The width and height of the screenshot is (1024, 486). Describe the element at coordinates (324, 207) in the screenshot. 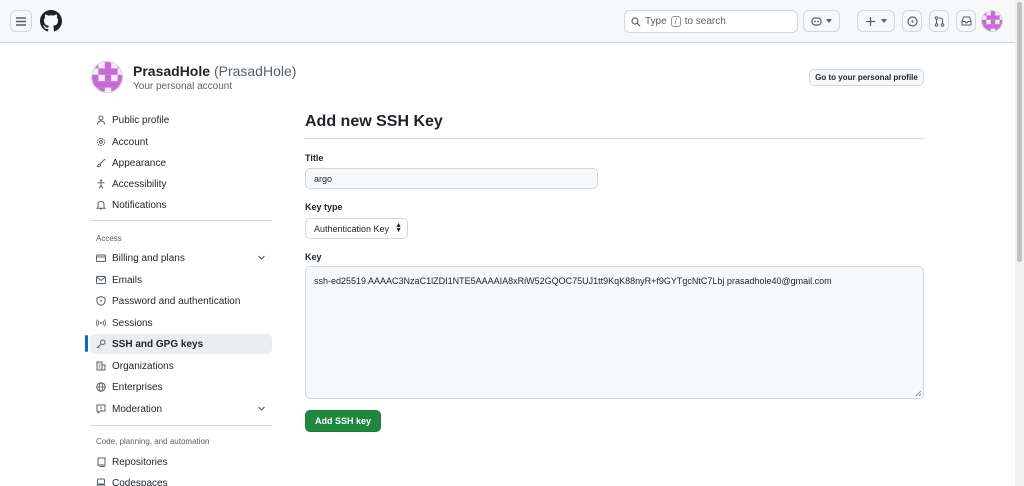

I see `key-type-label: Key type` at that location.